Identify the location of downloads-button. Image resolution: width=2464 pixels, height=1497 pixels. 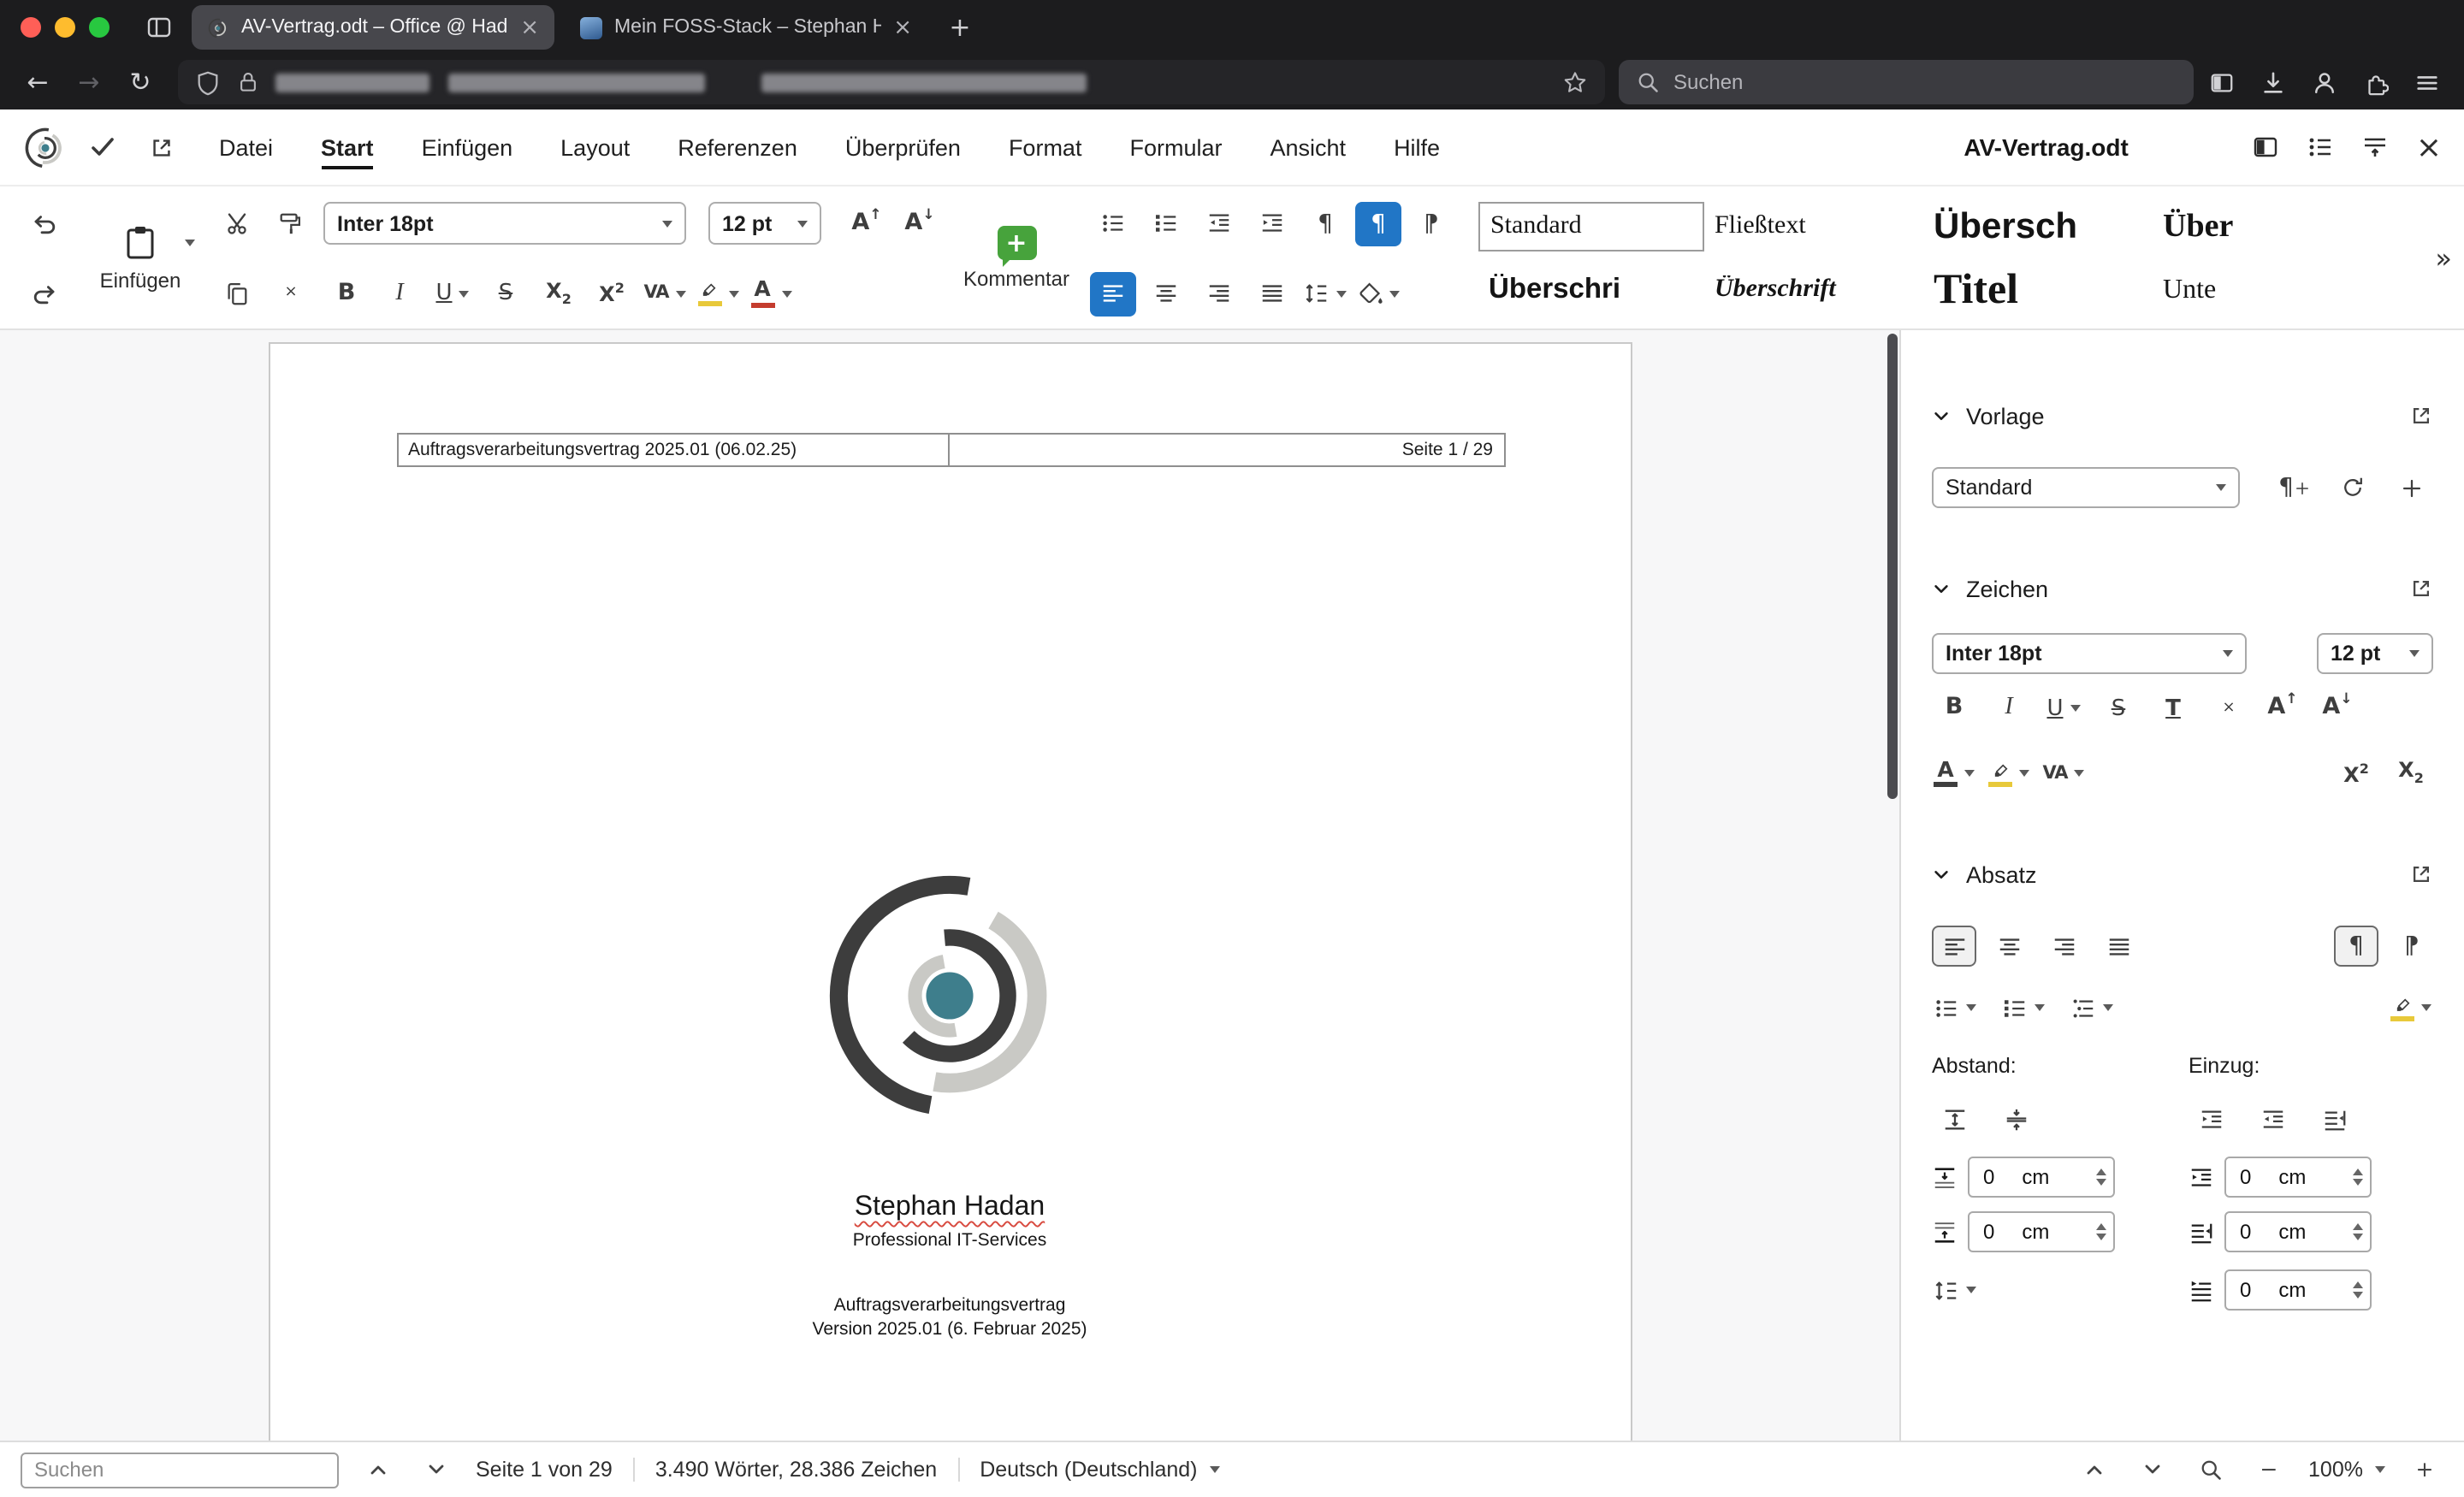
(2272, 82).